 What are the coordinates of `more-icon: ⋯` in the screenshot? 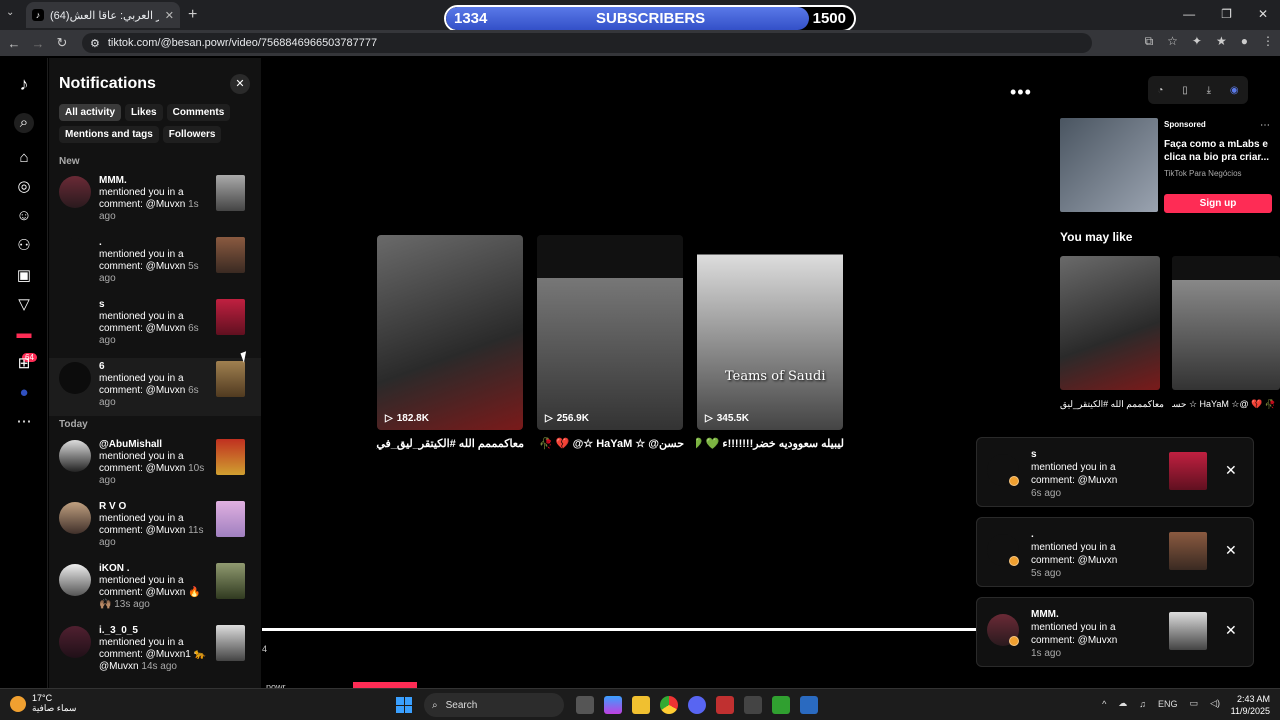 It's located at (24, 422).